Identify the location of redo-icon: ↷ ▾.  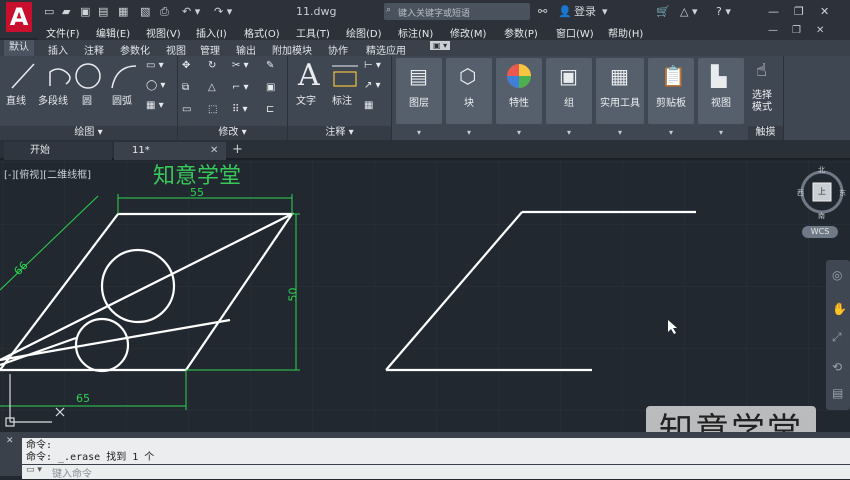
(223, 12).